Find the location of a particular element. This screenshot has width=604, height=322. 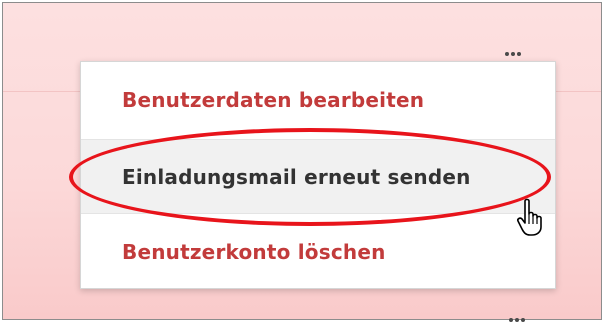

hand-pointer-icon is located at coordinates (529, 217).